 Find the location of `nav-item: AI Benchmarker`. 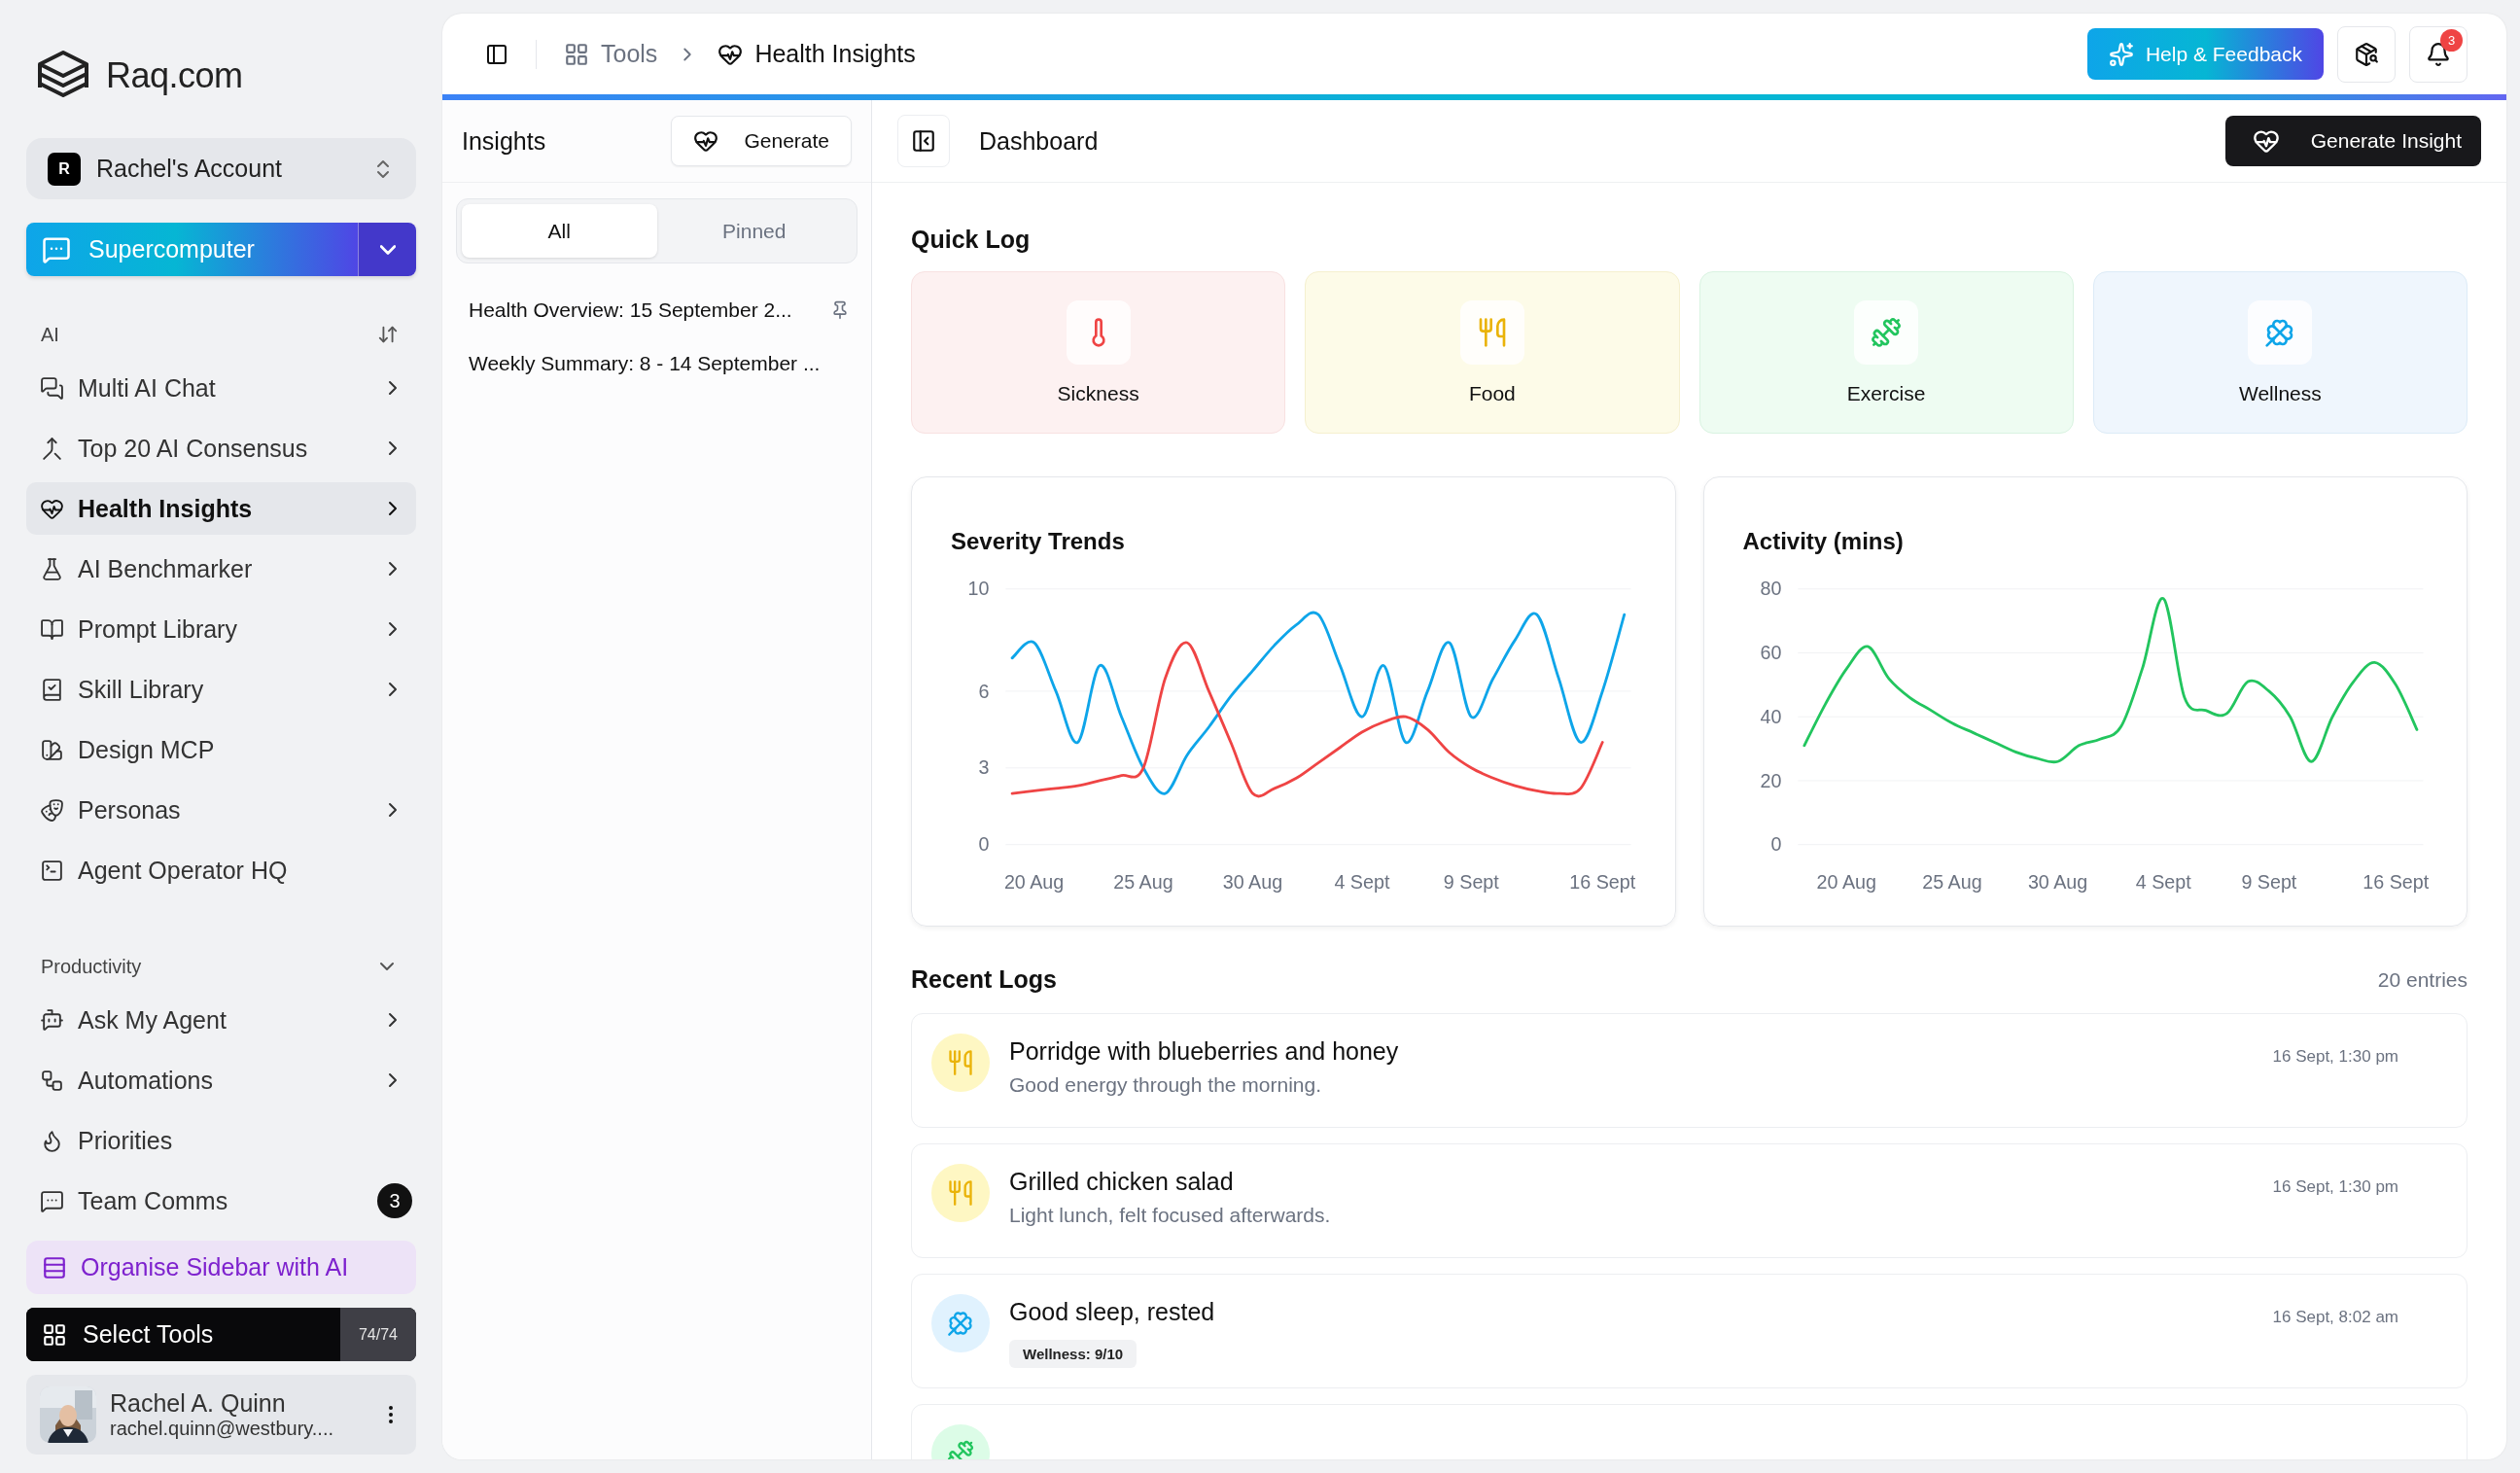

nav-item: AI Benchmarker is located at coordinates (221, 569).